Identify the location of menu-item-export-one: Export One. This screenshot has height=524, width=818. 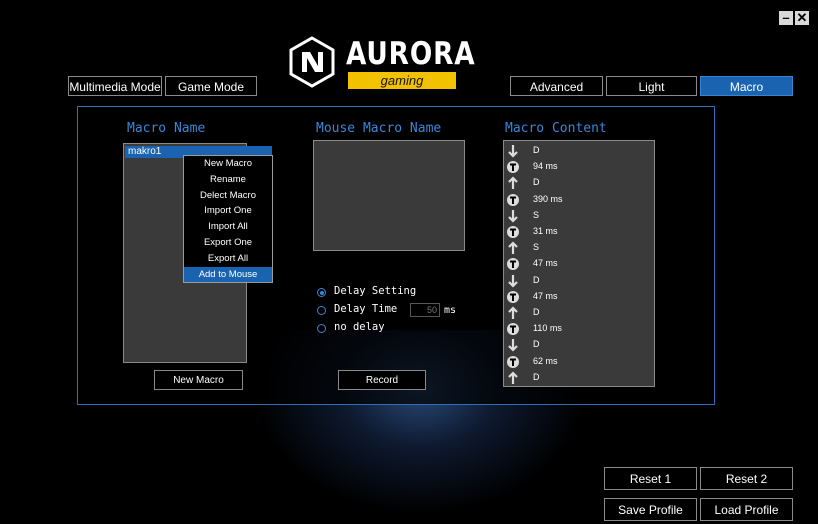
(228, 243).